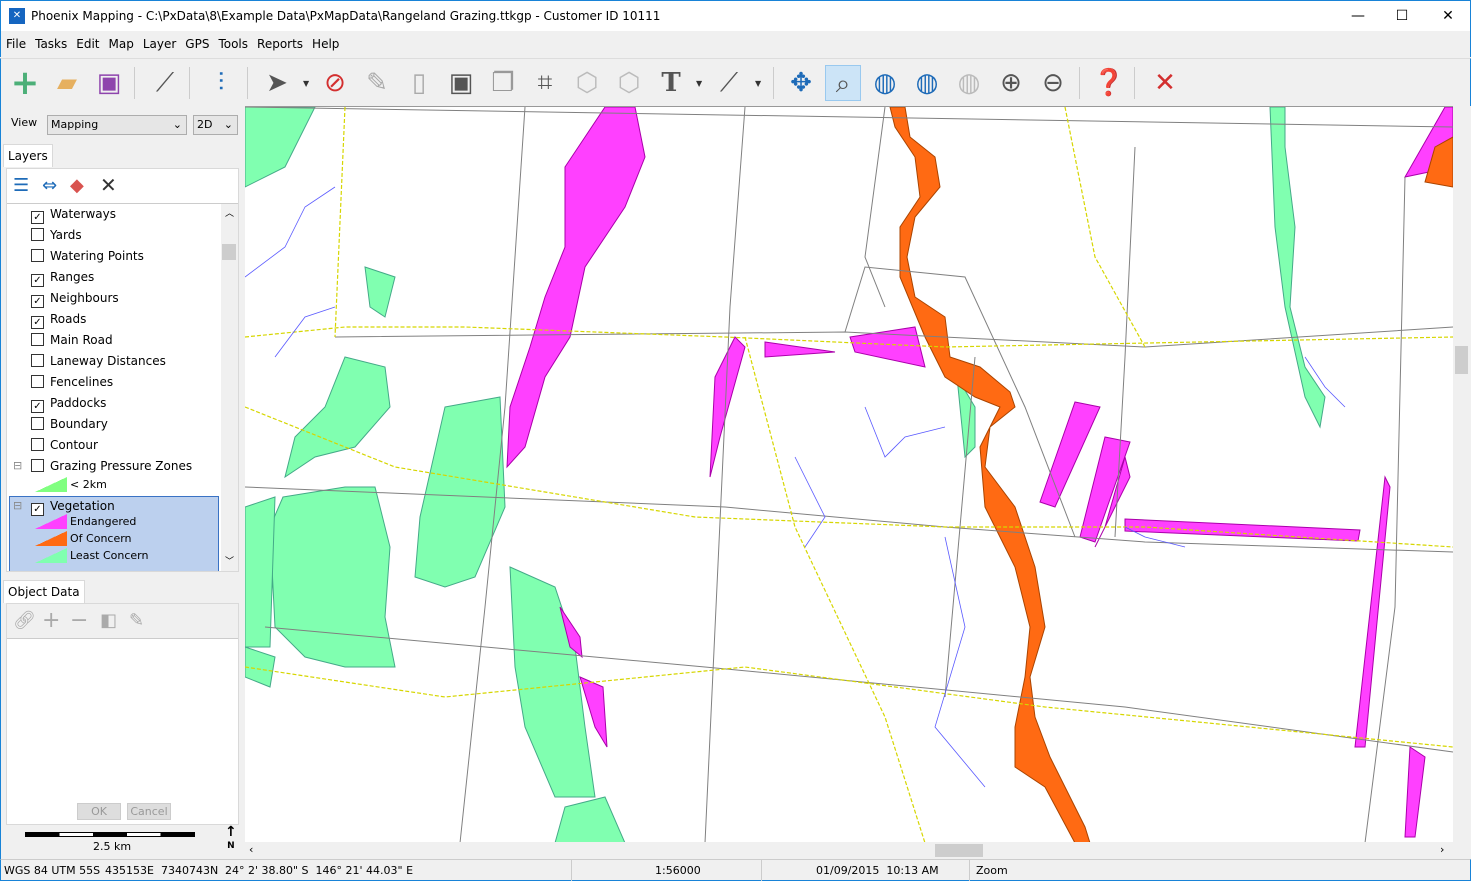  Describe the element at coordinates (25, 83) in the screenshot. I see `new-icon: +` at that location.